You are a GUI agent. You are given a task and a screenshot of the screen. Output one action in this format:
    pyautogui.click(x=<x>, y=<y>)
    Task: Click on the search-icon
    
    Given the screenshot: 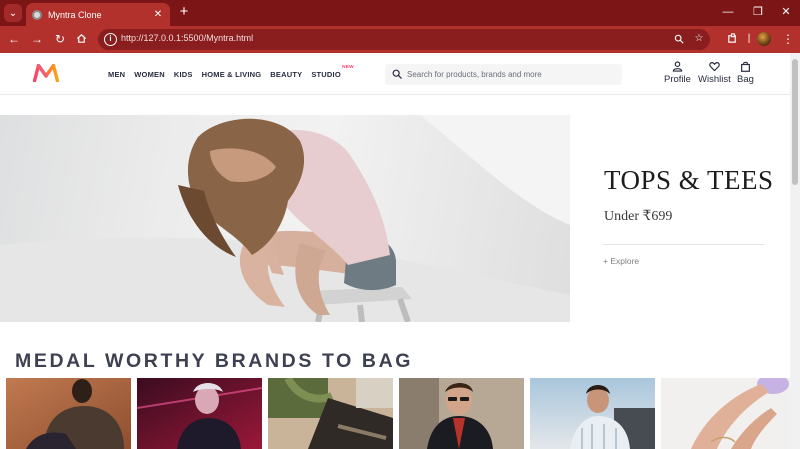 What is the action you would take?
    pyautogui.click(x=397, y=74)
    